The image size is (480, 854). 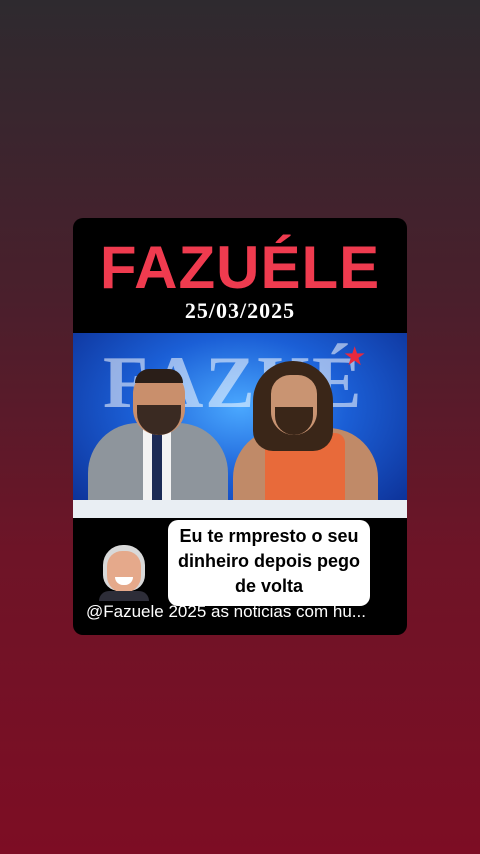 I want to click on news-desk, so click(x=240, y=509).